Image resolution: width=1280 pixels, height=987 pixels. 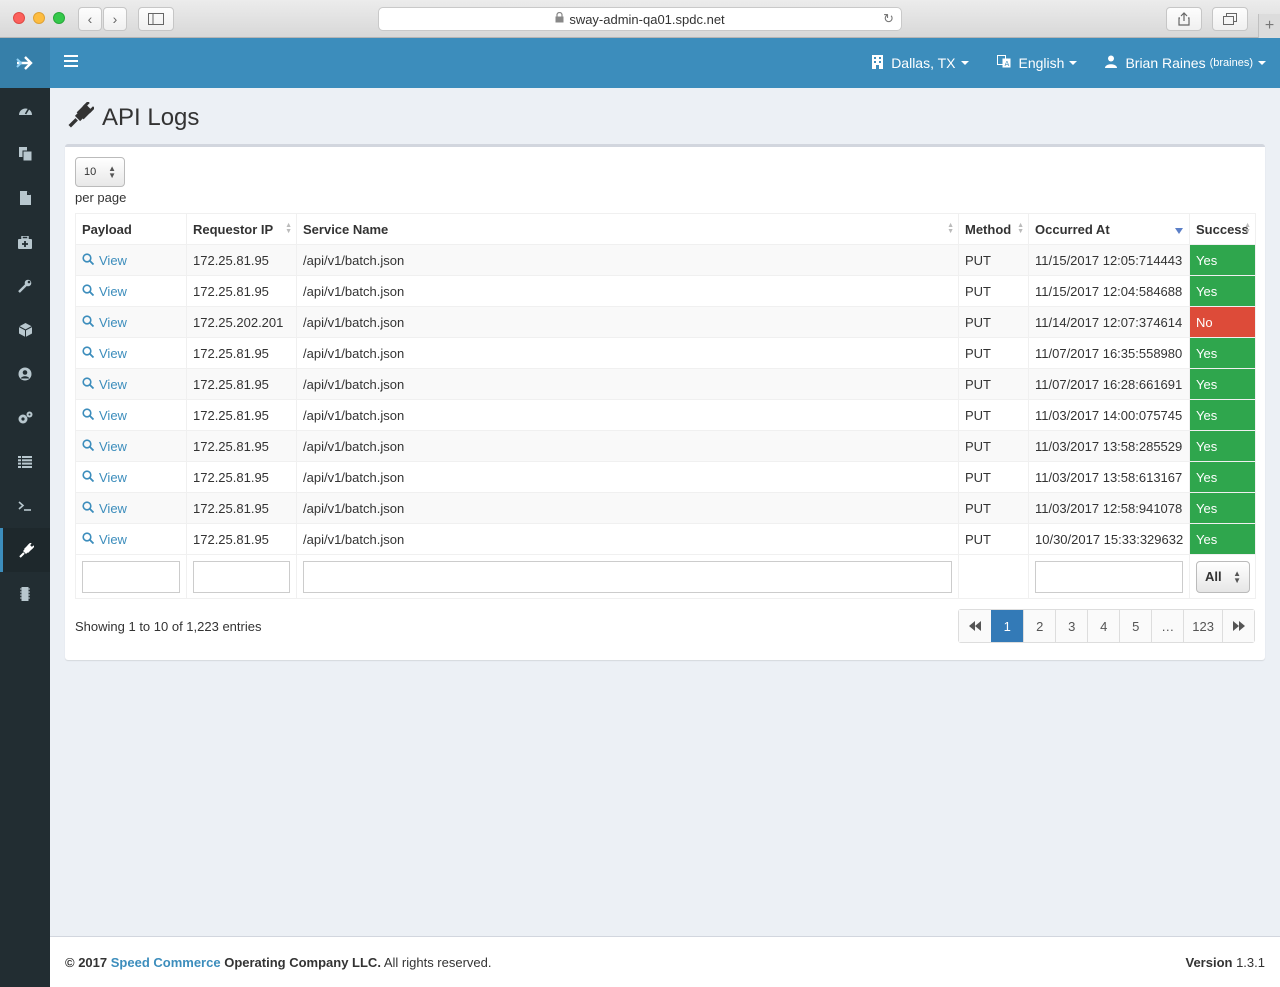 I want to click on column-header-method: Method ▲ ▼, so click(x=993, y=229).